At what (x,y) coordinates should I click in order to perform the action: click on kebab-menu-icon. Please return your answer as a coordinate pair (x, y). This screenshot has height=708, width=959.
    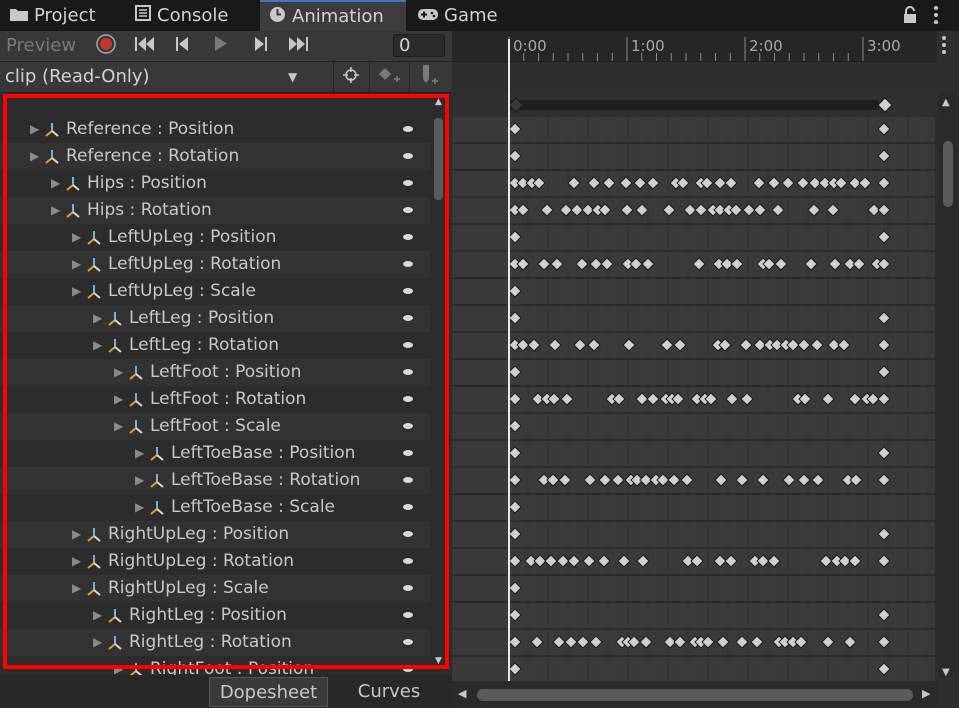
    Looking at the image, I should click on (936, 17).